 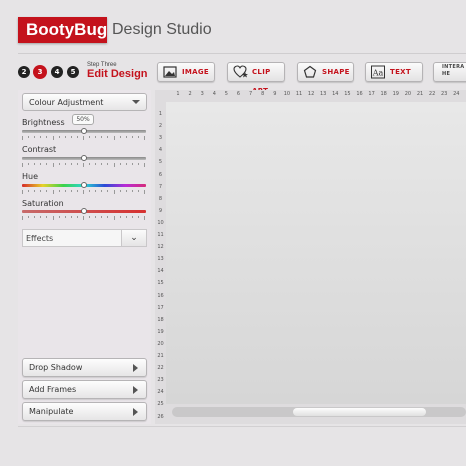 What do you see at coordinates (238, 94) in the screenshot?
I see `ruler-tick-label: 6` at bounding box center [238, 94].